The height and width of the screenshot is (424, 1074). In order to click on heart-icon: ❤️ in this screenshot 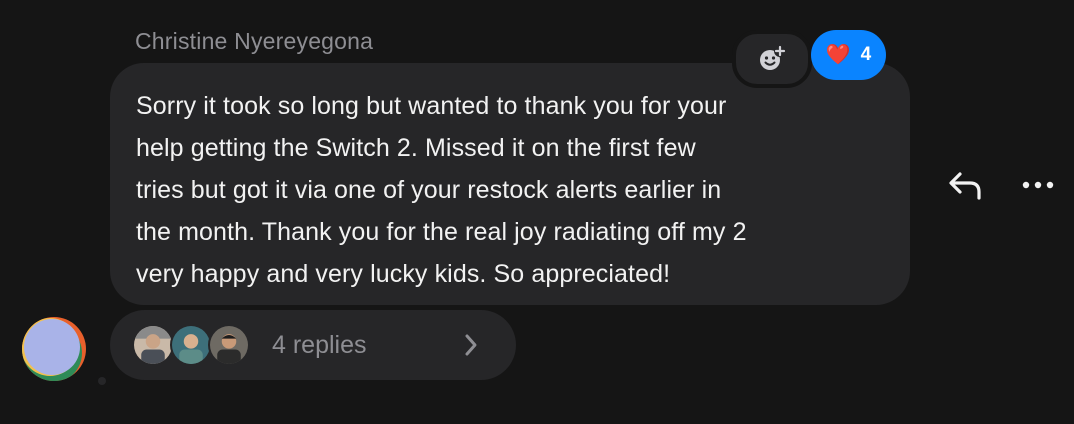, I will do `click(838, 55)`.